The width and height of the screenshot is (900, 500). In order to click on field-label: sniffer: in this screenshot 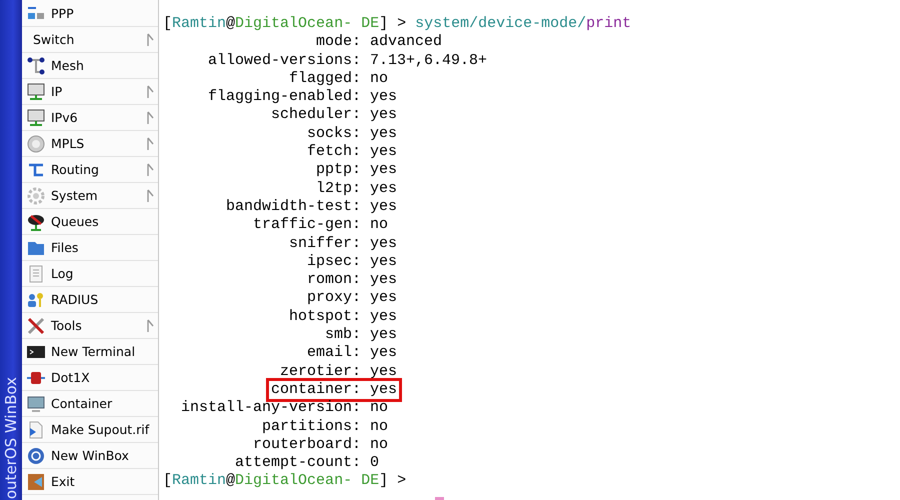, I will do `click(325, 243)`.